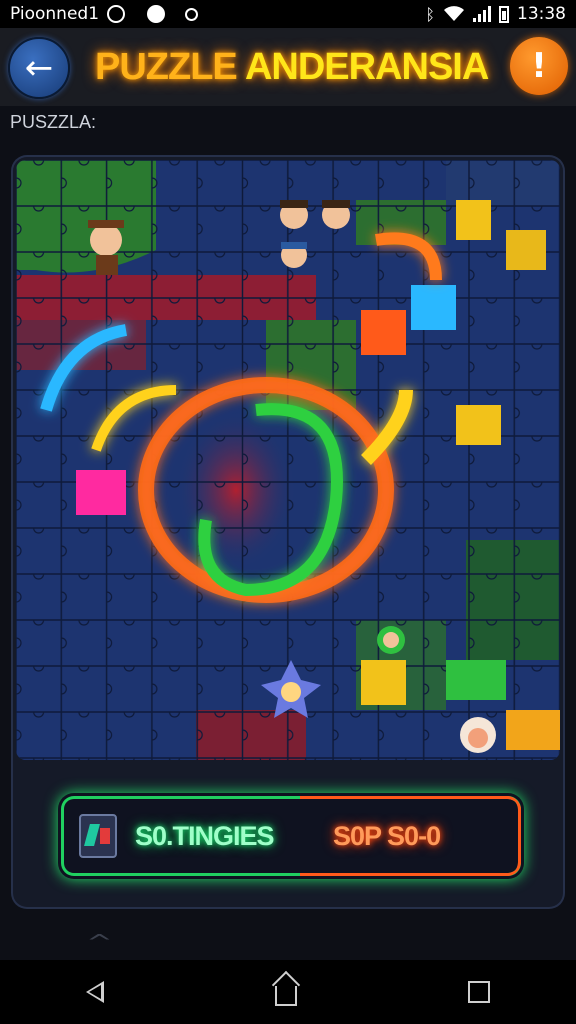 This screenshot has width=576, height=1024. I want to click on carrier-text: Pioonned1, so click(55, 14).